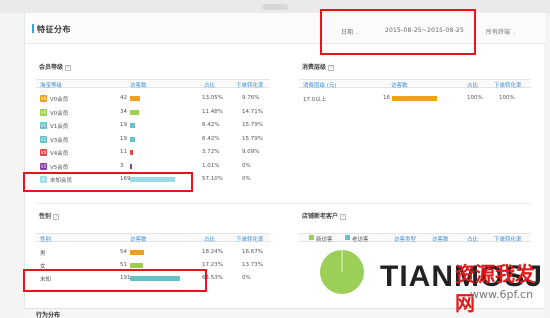  Describe the element at coordinates (153, 238) in the screenshot. I see `gender-table-header: 性别 访客数 占比 下单转化率` at that location.